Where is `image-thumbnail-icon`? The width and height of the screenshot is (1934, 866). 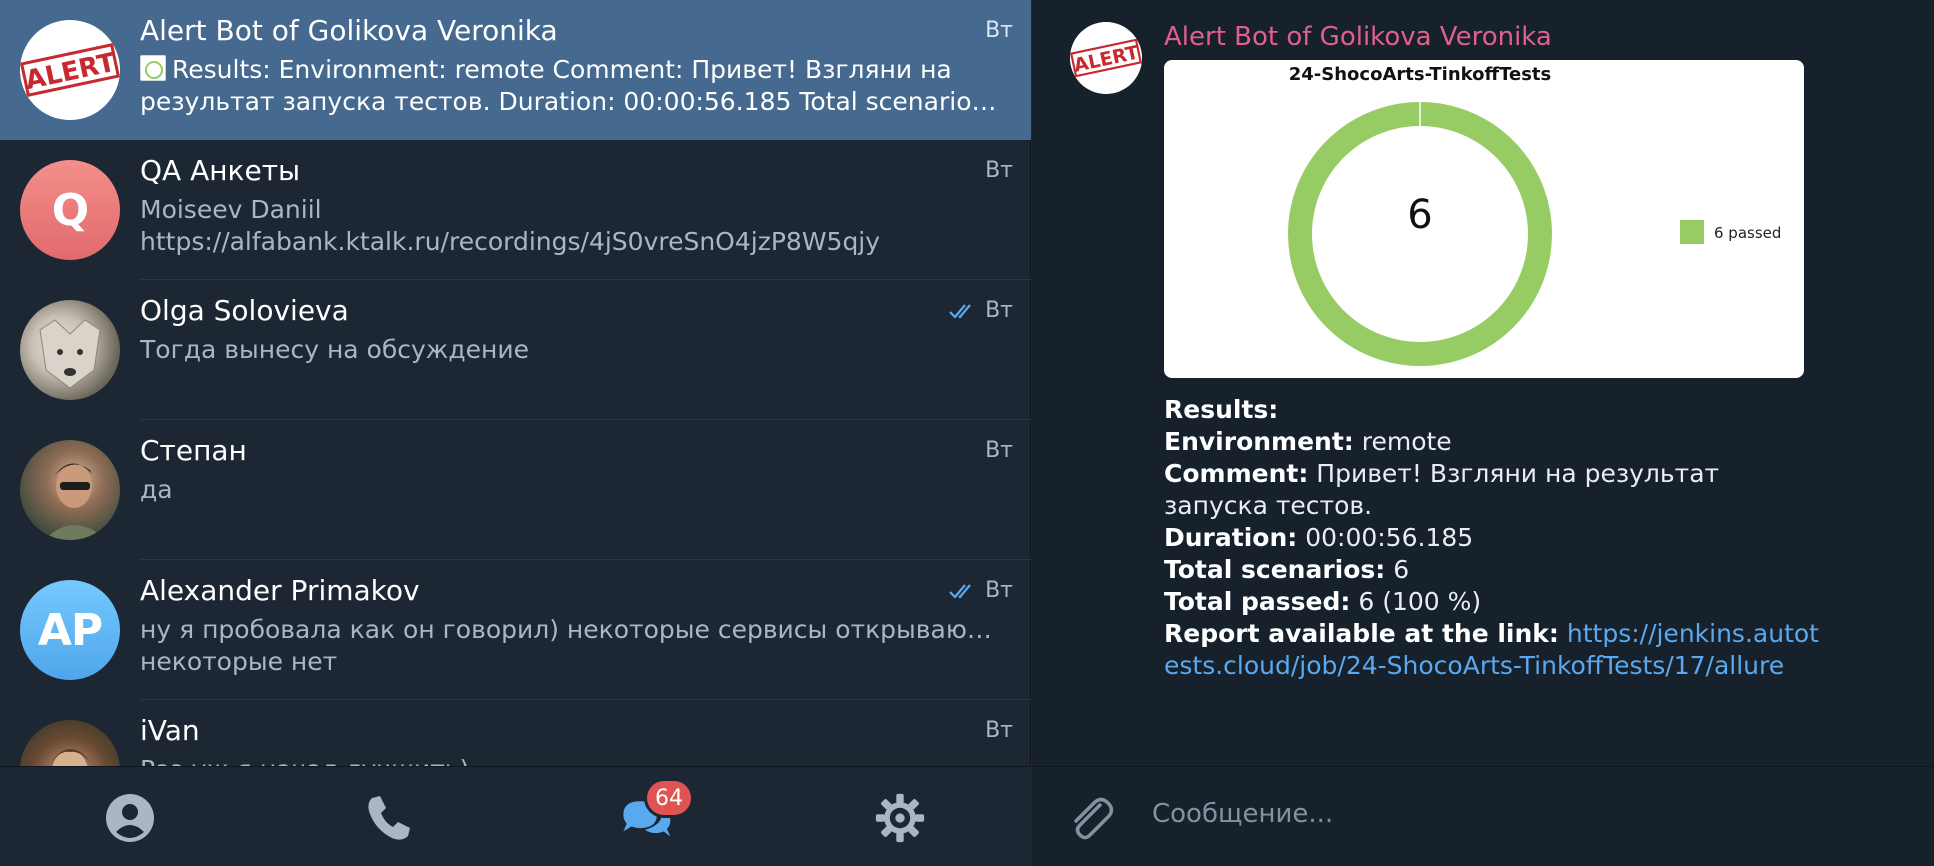
image-thumbnail-icon is located at coordinates (153, 68).